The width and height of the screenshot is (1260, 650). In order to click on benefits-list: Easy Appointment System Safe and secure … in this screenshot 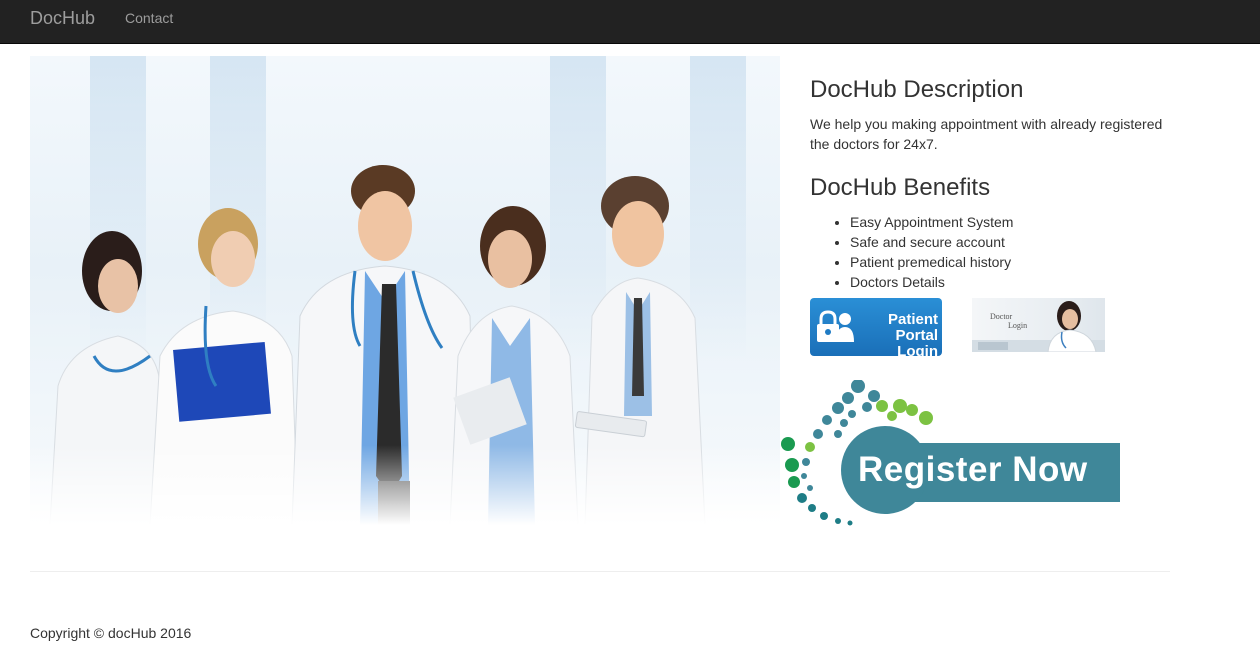, I will do `click(1000, 252)`.